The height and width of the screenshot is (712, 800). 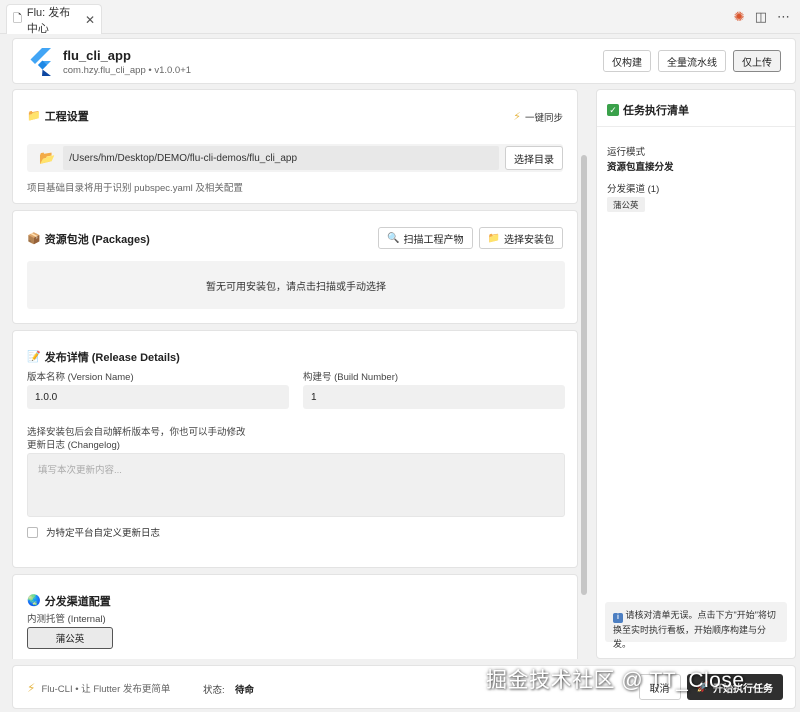 I want to click on flutter-logo-icon, so click(x=40, y=62).